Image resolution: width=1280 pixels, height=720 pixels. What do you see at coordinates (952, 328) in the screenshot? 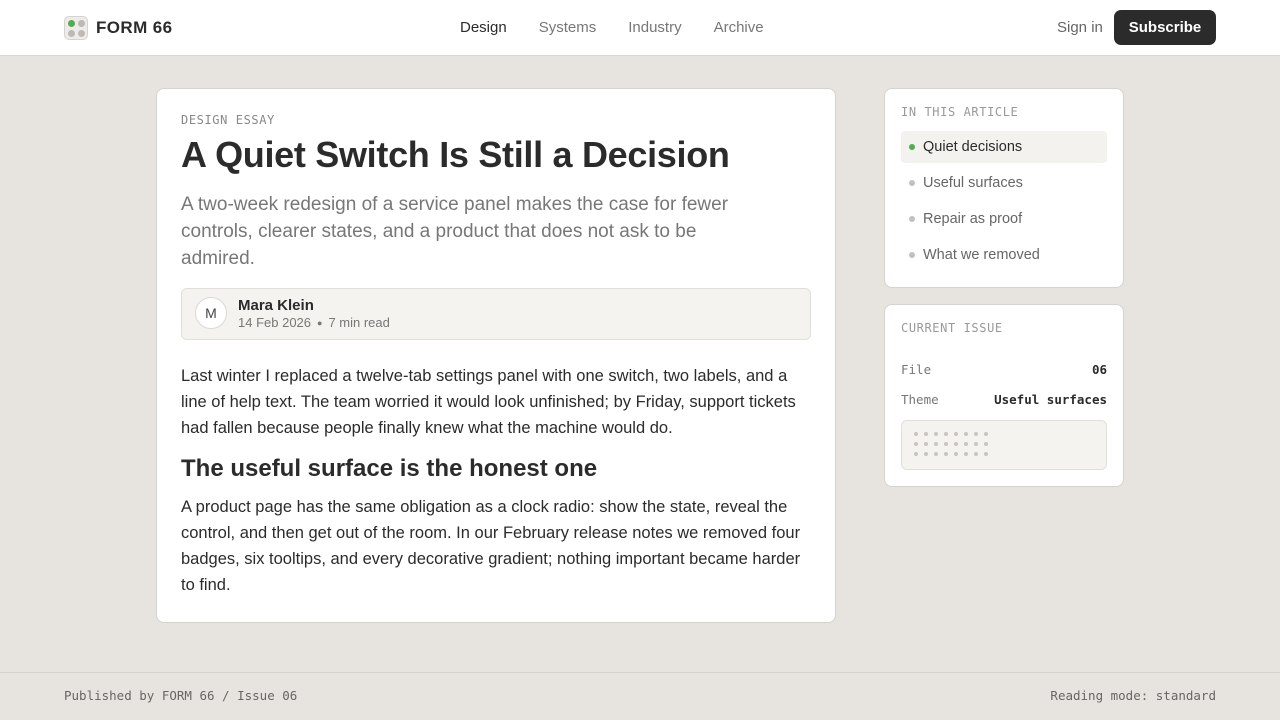
I see `issue-label: CURRENT ISSUE` at bounding box center [952, 328].